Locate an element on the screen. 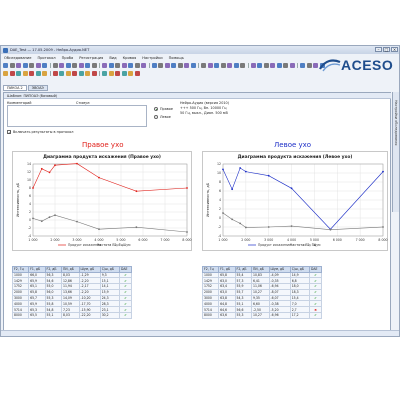 The height and width of the screenshot is (400, 400). tab-pikoa2: ПИКОА 2 is located at coordinates (15, 88).